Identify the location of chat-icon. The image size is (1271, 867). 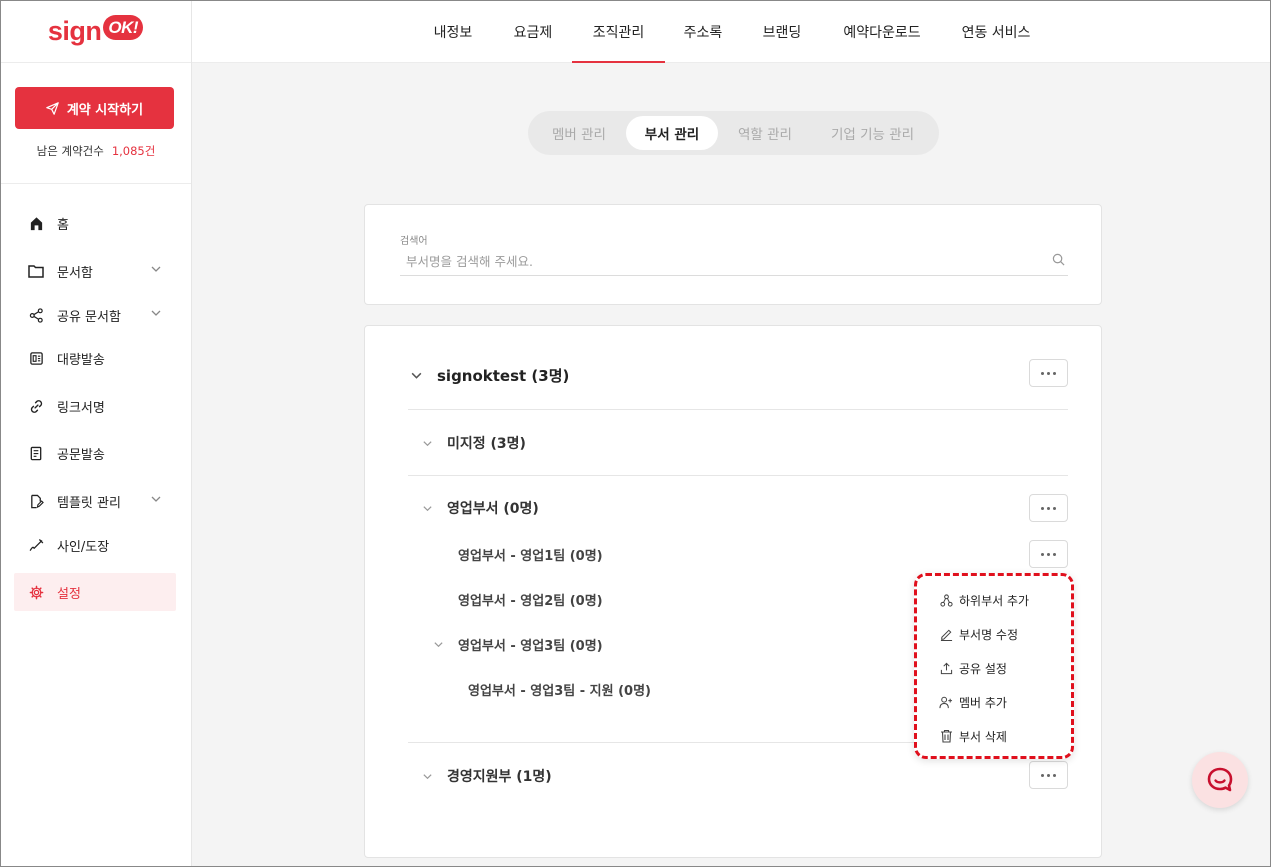
(1220, 779).